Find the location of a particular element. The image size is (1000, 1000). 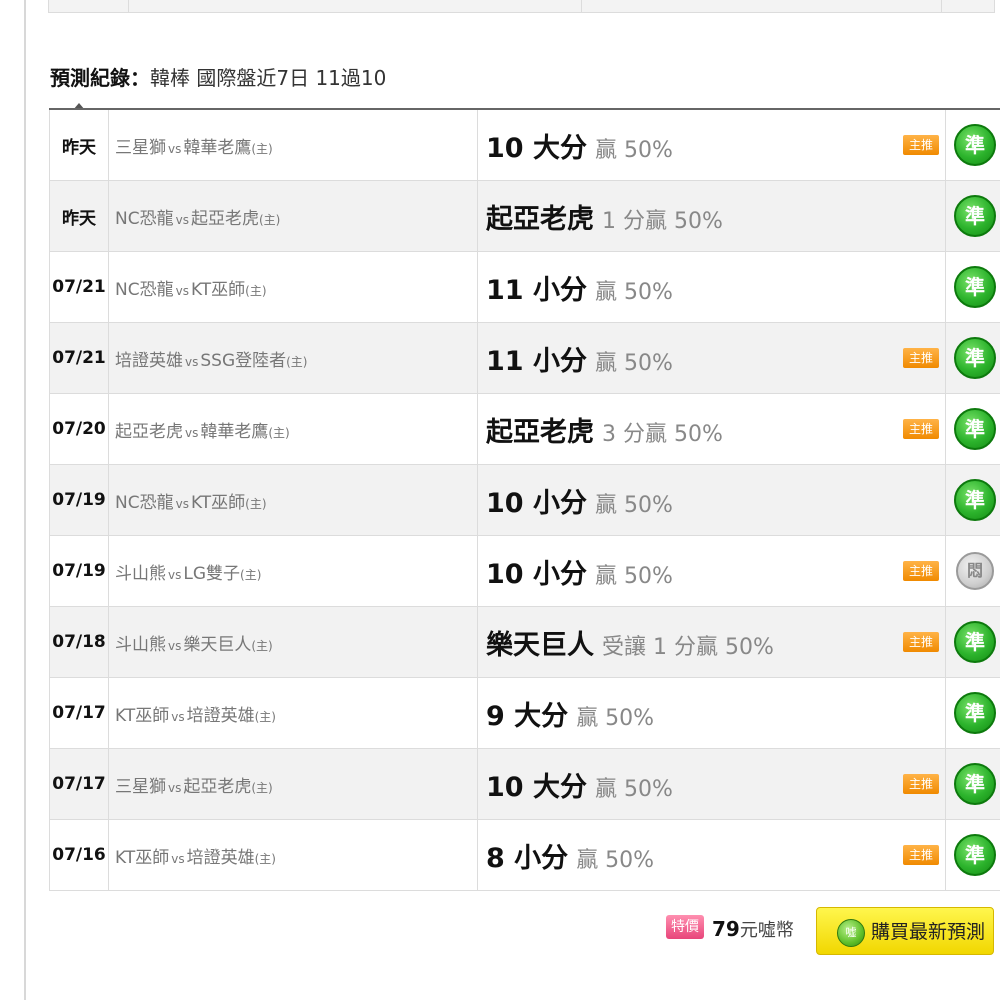

record-pick: 起亞老虎 1 分贏 50% is located at coordinates (711, 216).